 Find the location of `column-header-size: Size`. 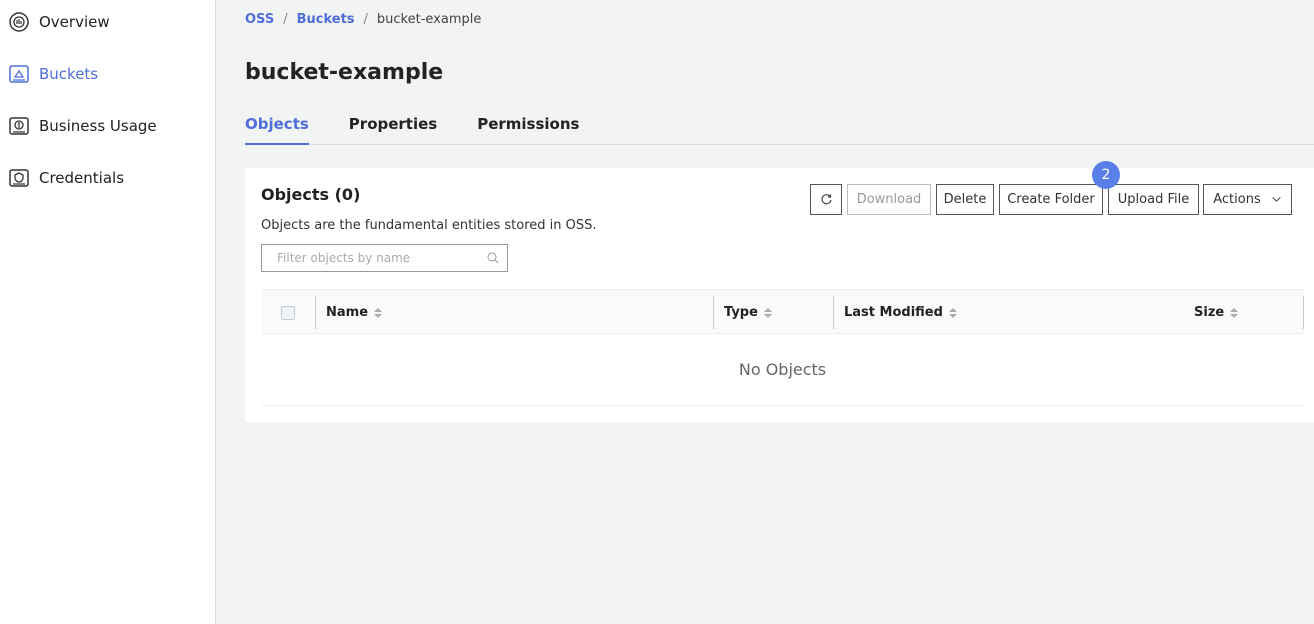

column-header-size: Size is located at coordinates (1216, 312).